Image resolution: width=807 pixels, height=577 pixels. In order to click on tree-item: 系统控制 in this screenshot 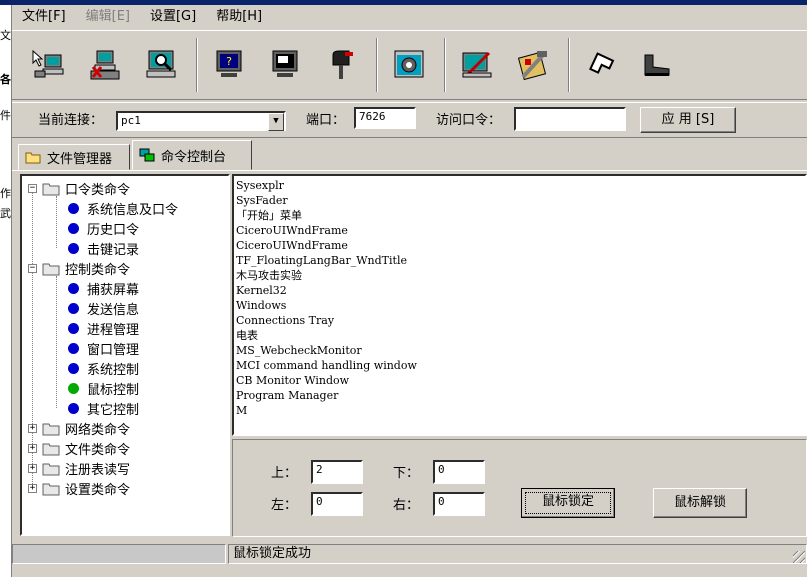, I will do `click(103, 368)`.